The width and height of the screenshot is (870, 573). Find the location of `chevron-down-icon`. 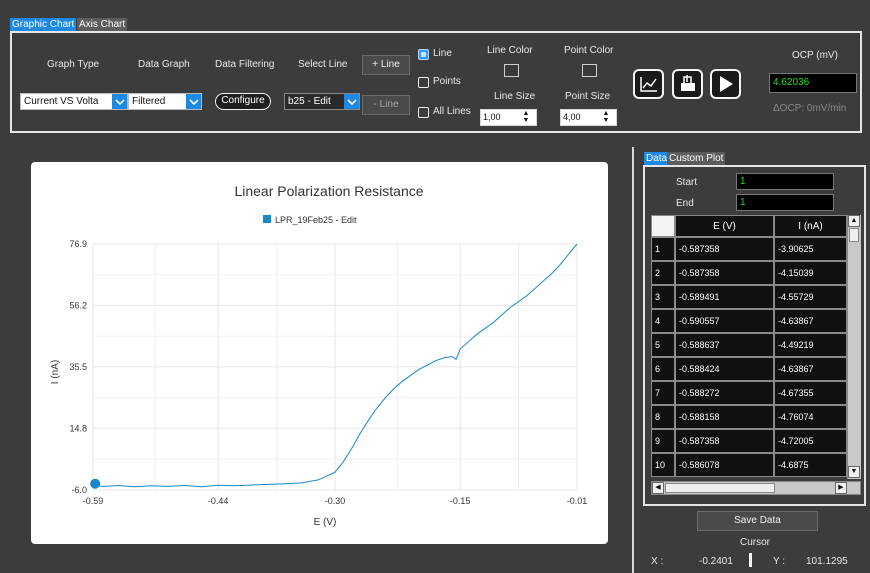

chevron-down-icon is located at coordinates (119, 101).